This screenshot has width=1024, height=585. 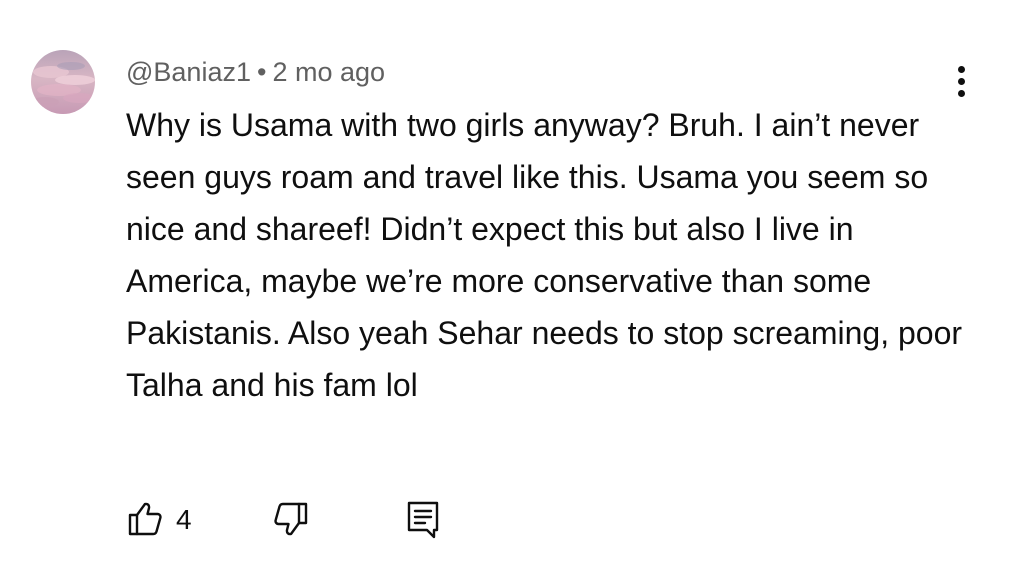 What do you see at coordinates (962, 82) in the screenshot?
I see `more-options-button` at bounding box center [962, 82].